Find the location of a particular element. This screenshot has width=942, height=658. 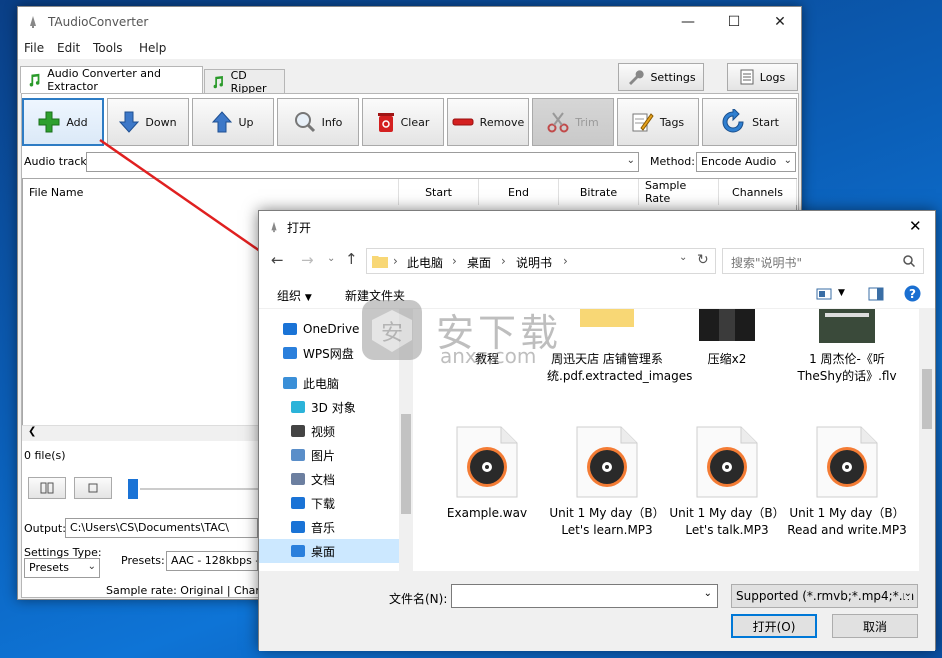

file-item: Unit 1 My day（B） Read and write.MP3 is located at coordinates (847, 482).